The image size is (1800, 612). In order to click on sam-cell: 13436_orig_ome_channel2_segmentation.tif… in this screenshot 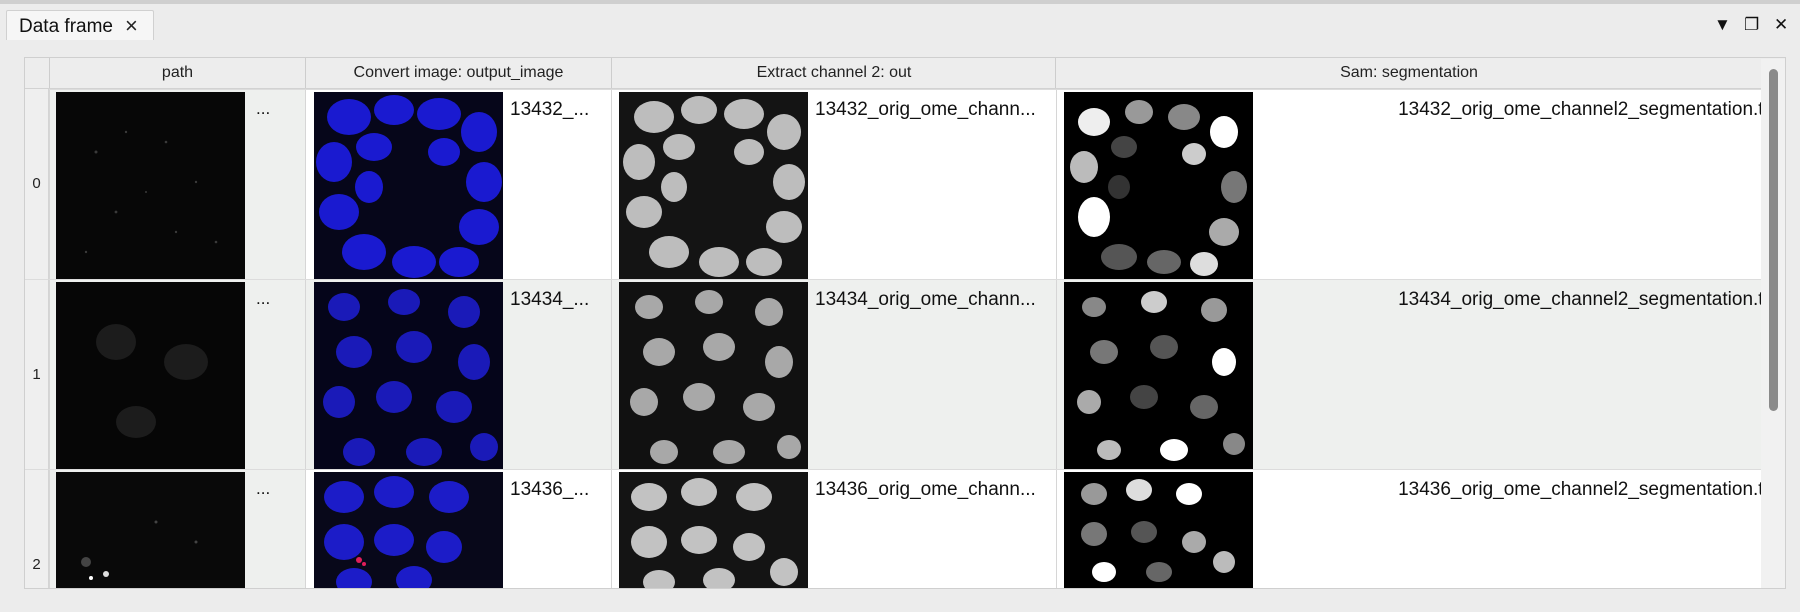, I will do `click(1420, 529)`.